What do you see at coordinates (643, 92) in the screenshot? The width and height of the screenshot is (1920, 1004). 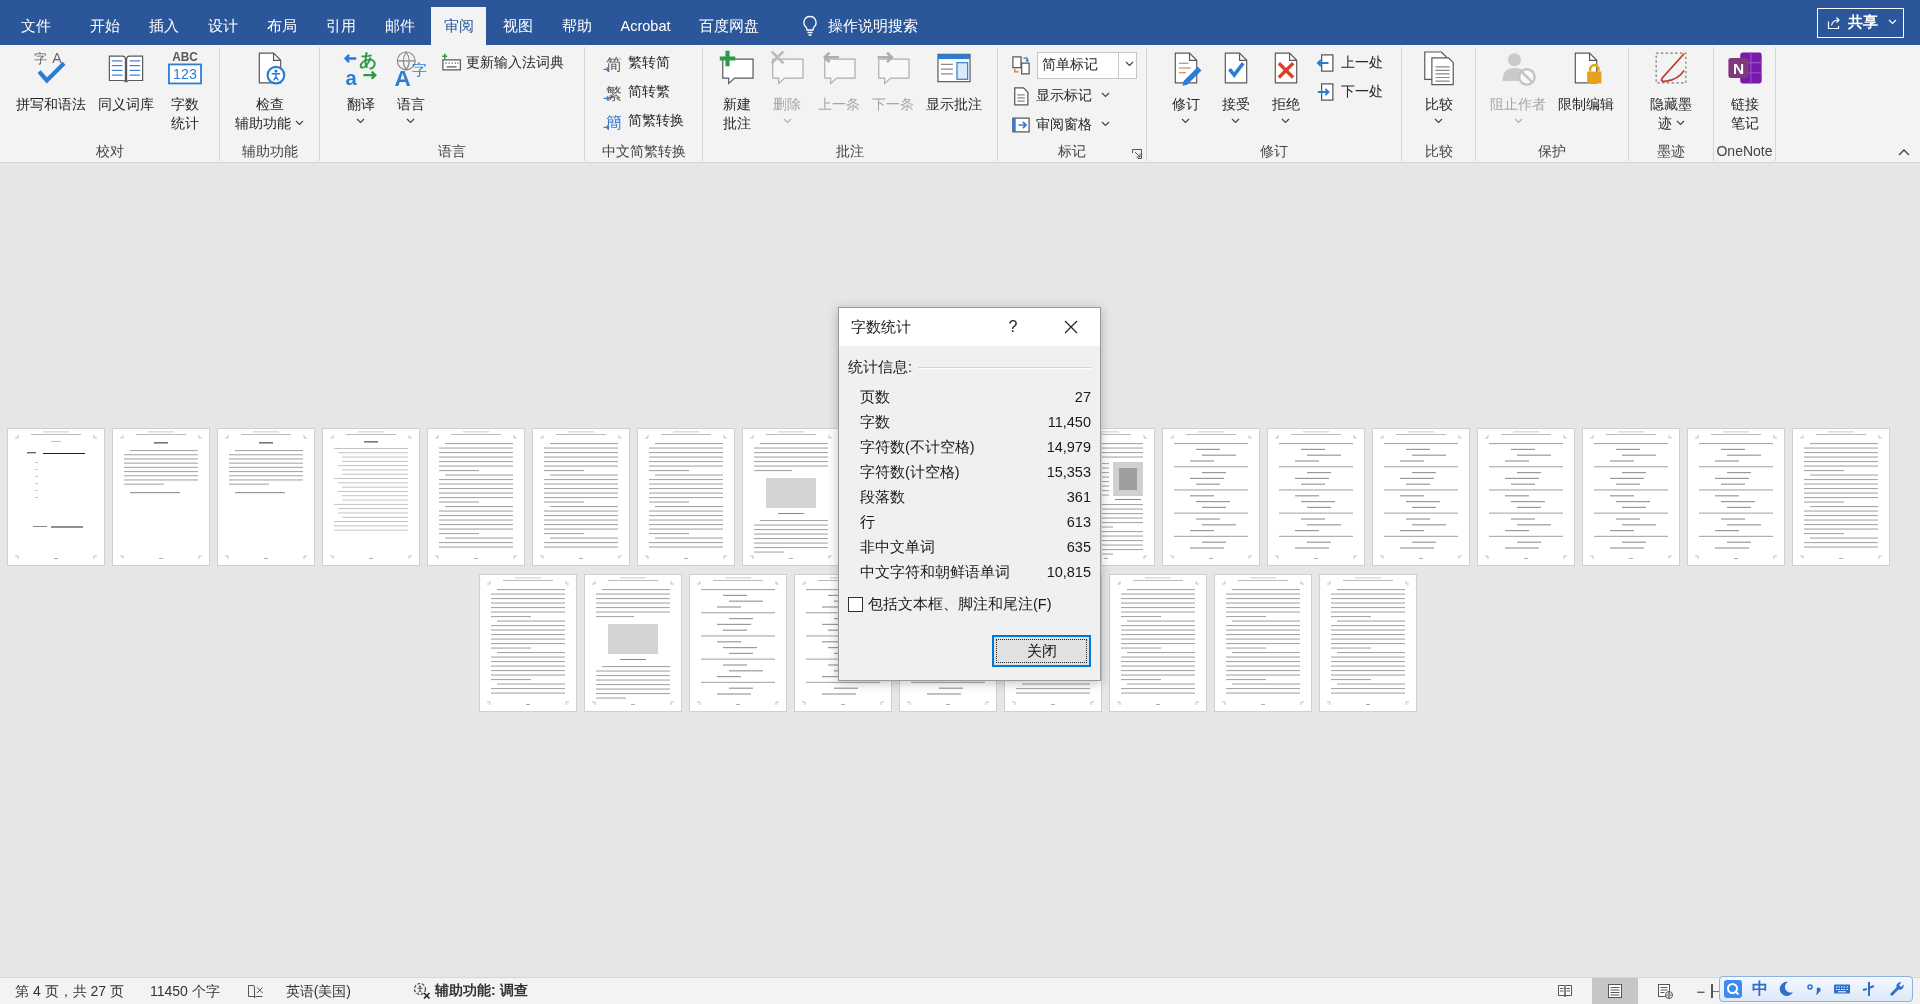 I see `to-traditional-button: 繁 简转繁` at bounding box center [643, 92].